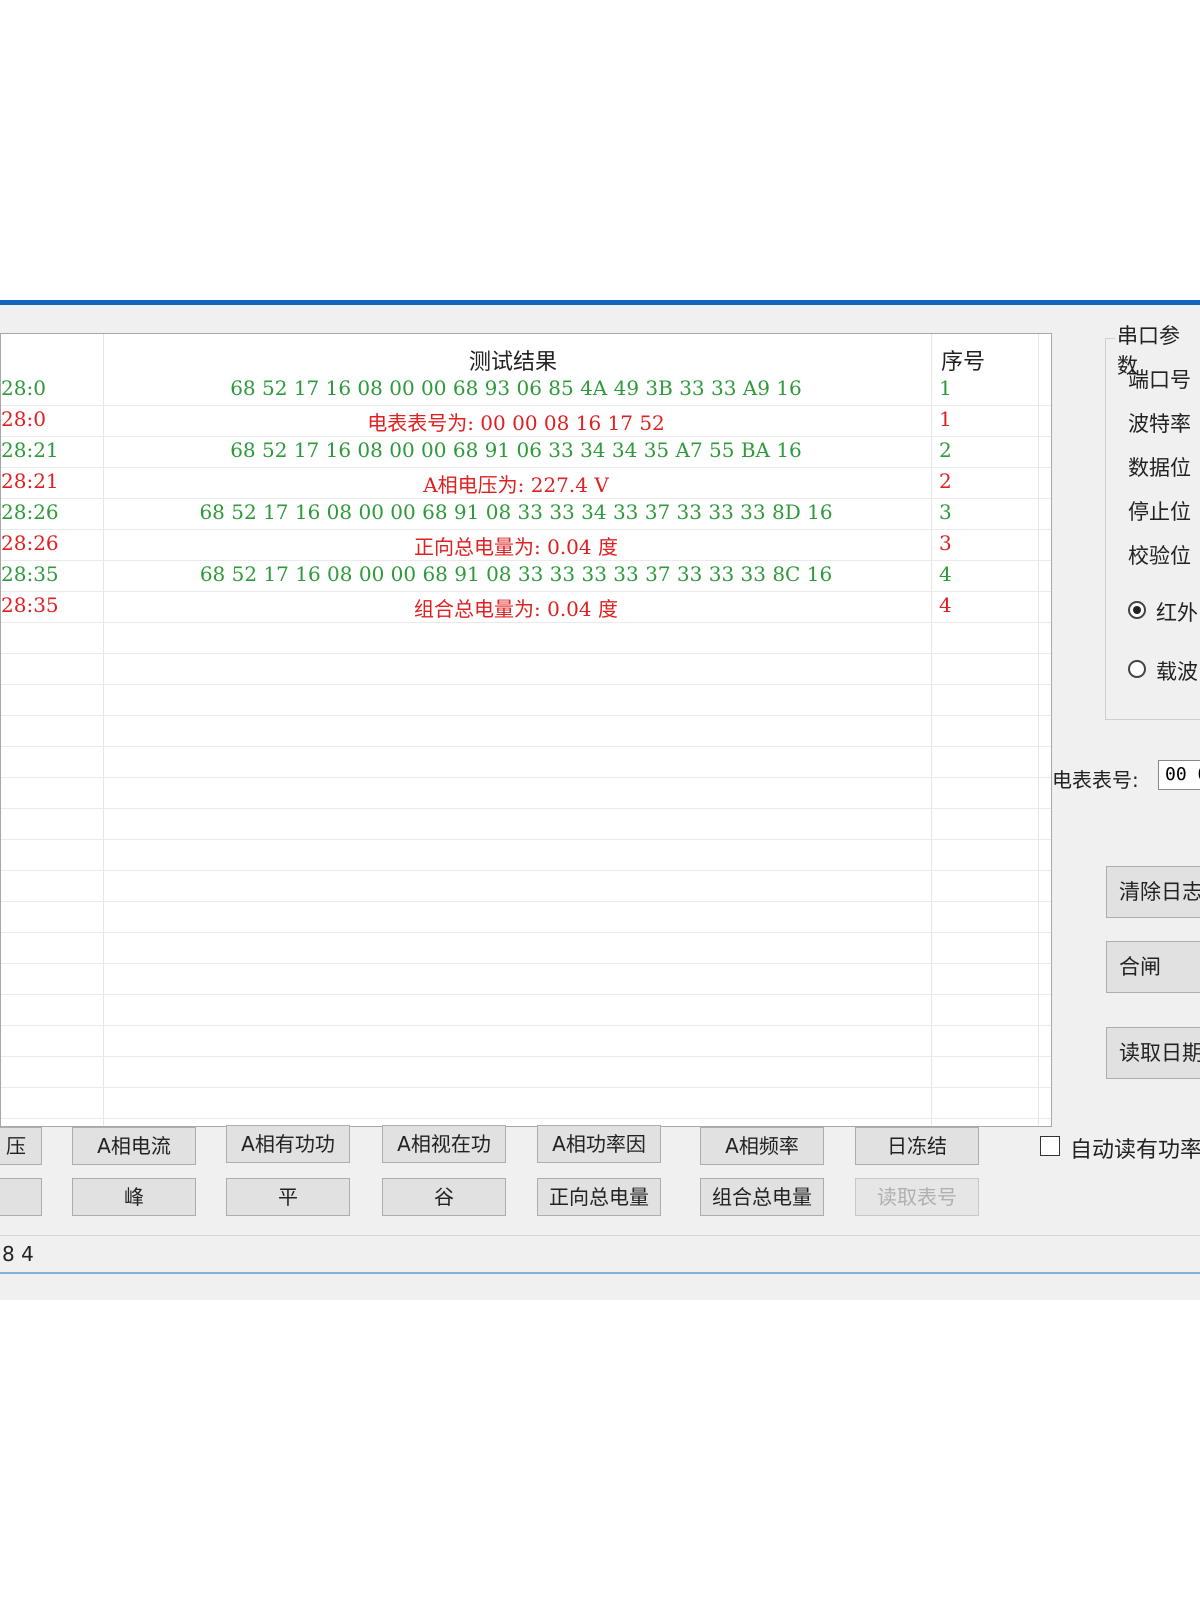 The image size is (1200, 1600). I want to click on clear-log-button: 清除日志, so click(1153, 892).